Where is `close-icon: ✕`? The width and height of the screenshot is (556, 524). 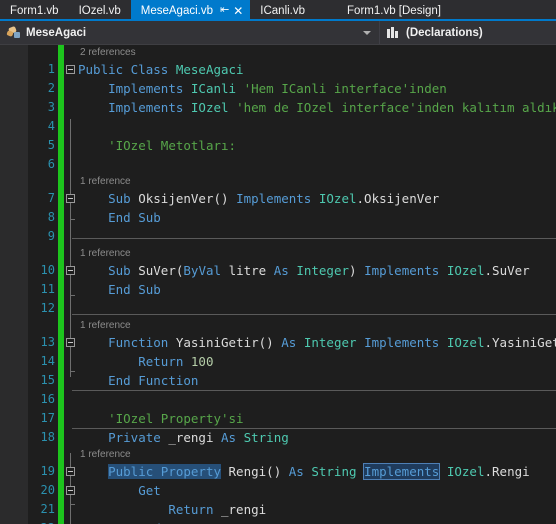 close-icon: ✕ is located at coordinates (238, 11).